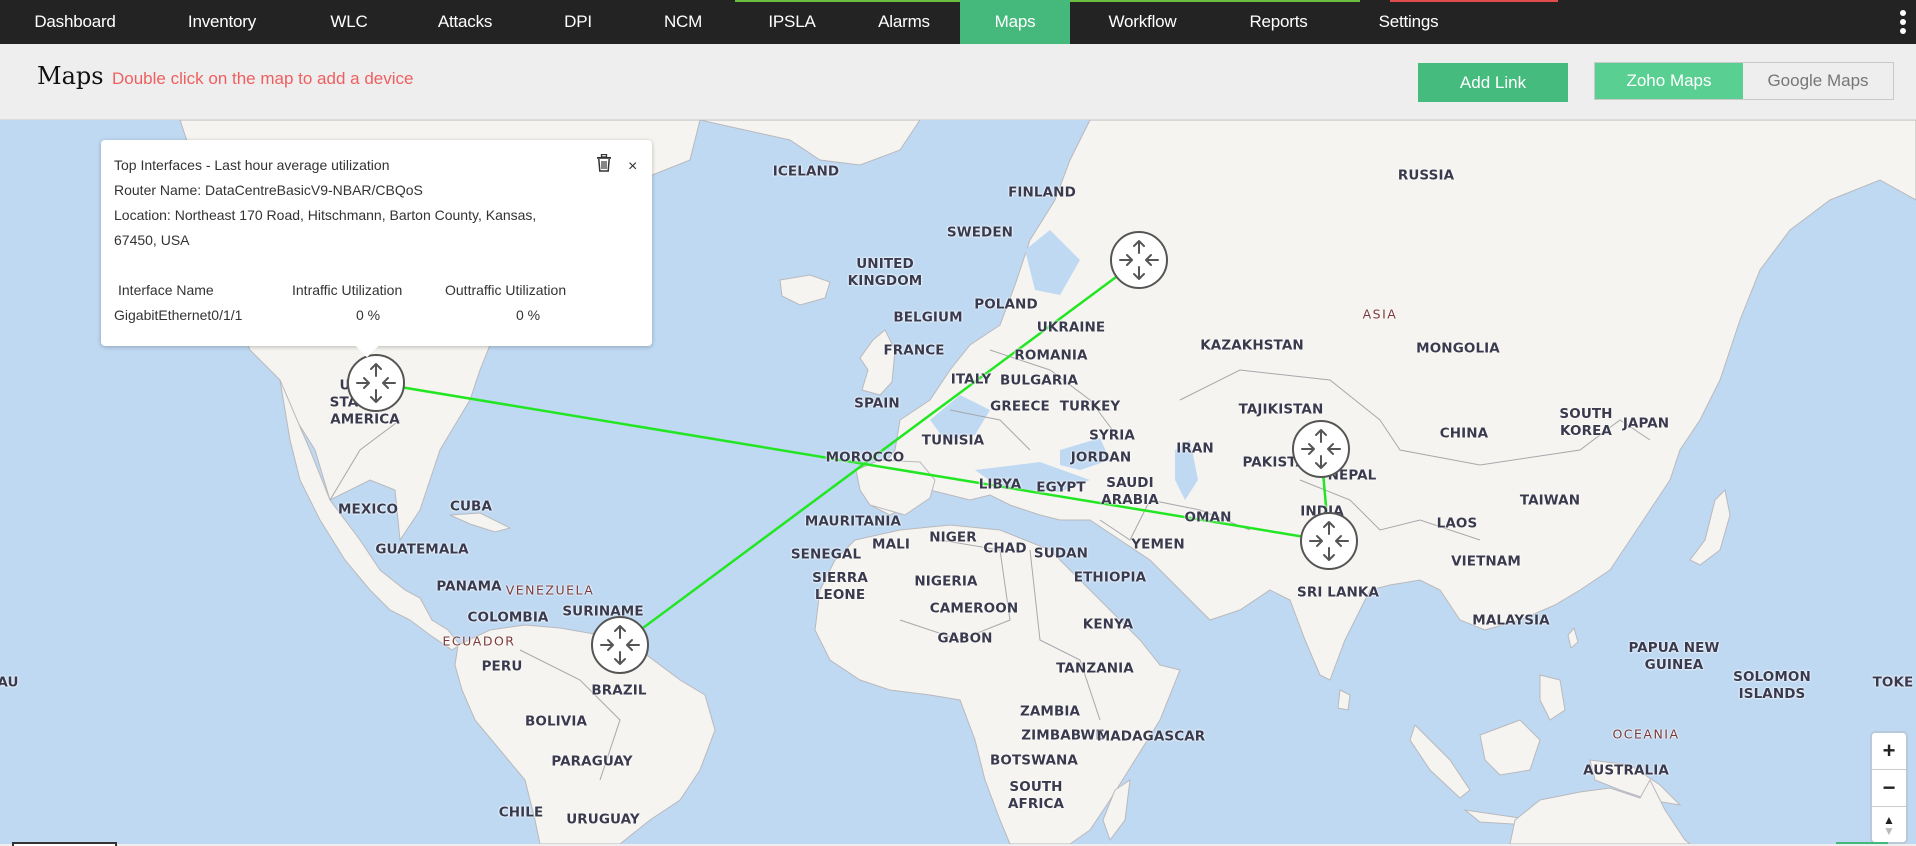 This screenshot has width=1916, height=846. Describe the element at coordinates (1000, 484) in the screenshot. I see `map-label-libya: LIBYA` at that location.